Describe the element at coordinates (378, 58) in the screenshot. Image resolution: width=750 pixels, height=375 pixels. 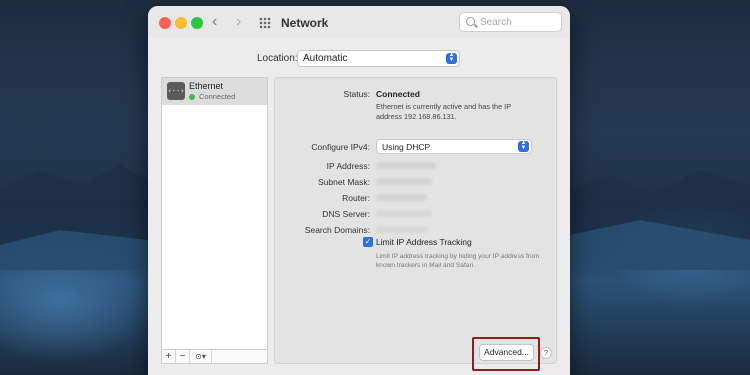
I see `location-select: Automatic ▲ ▼` at that location.